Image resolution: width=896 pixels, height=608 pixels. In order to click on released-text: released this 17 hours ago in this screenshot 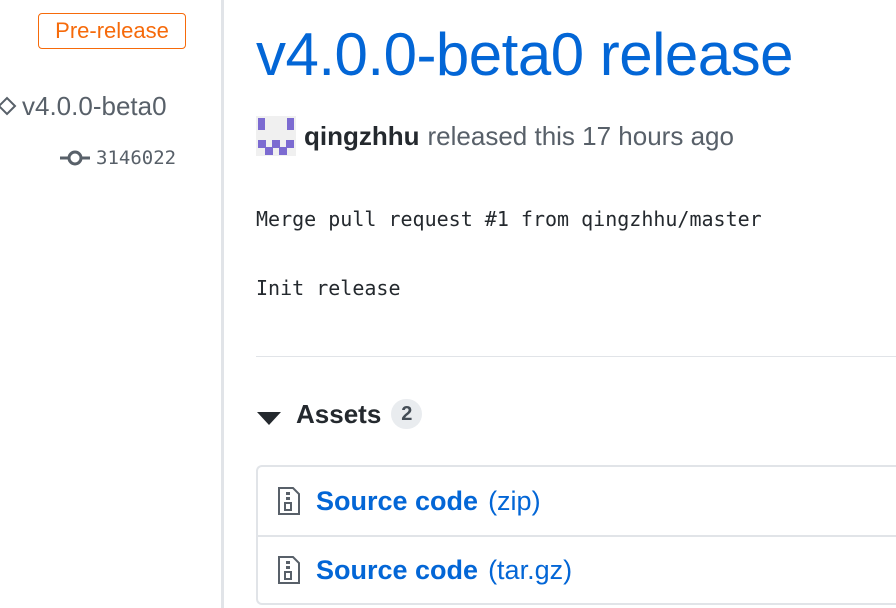, I will do `click(580, 135)`.